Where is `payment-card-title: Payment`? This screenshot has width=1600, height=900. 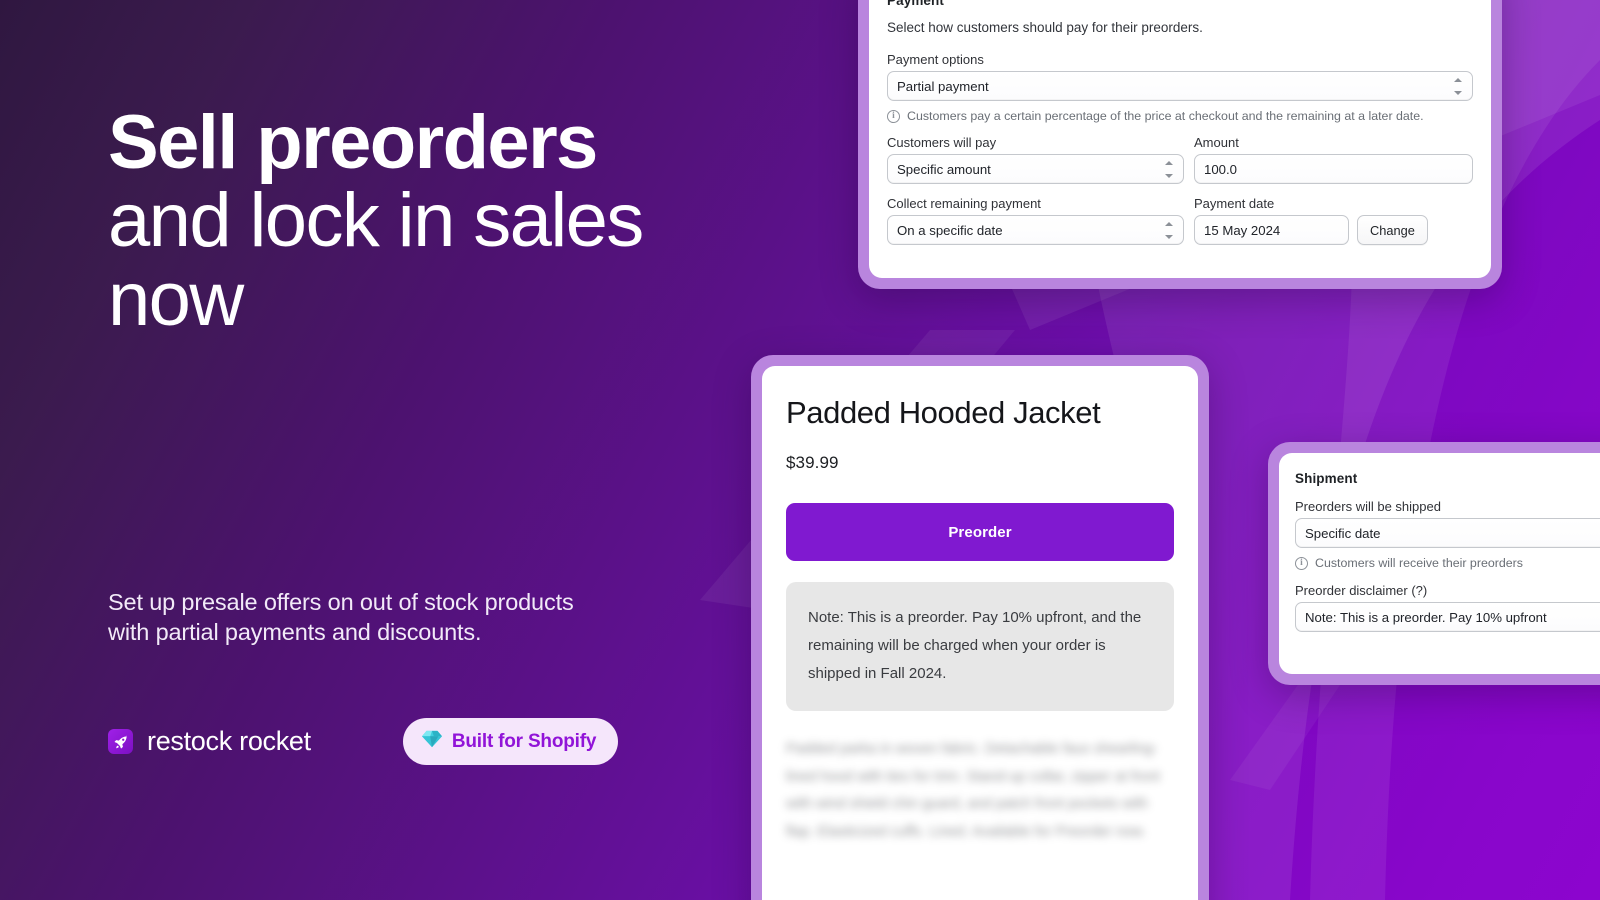 payment-card-title: Payment is located at coordinates (915, 4).